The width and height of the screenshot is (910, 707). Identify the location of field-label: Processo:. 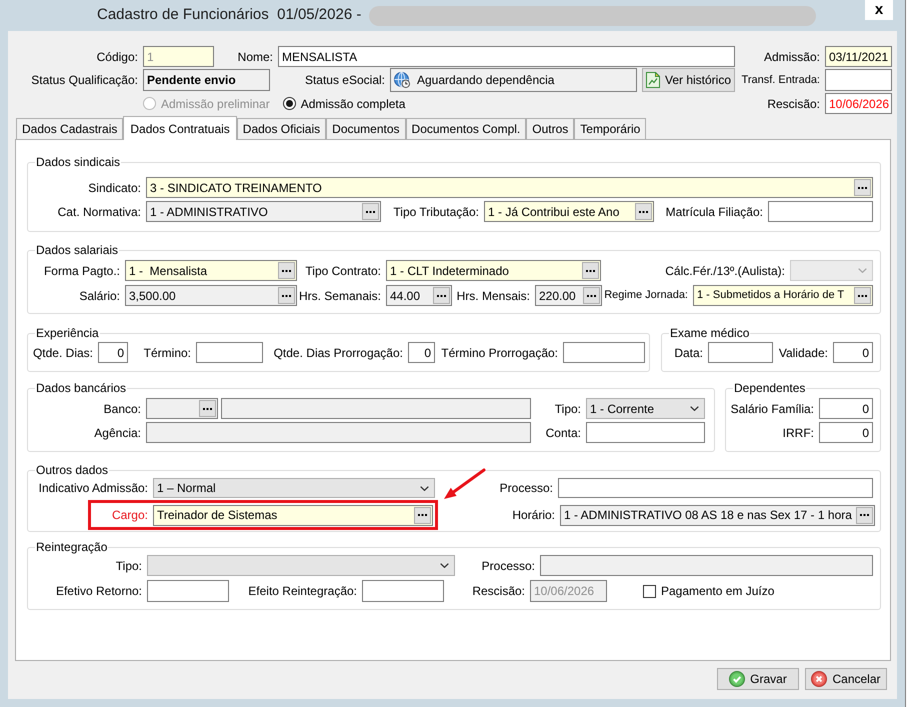
(526, 488).